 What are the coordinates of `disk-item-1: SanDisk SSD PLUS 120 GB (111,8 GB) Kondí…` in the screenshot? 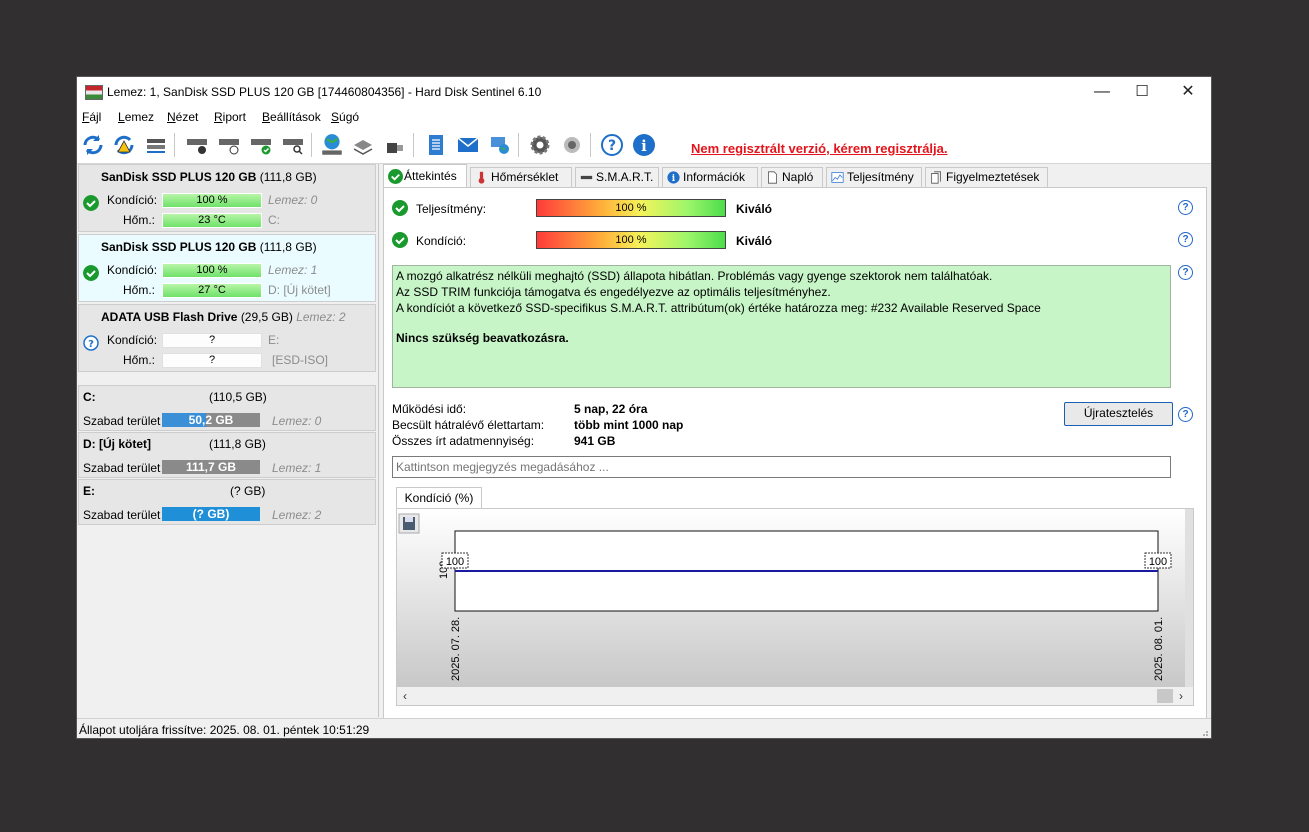 It's located at (227, 268).